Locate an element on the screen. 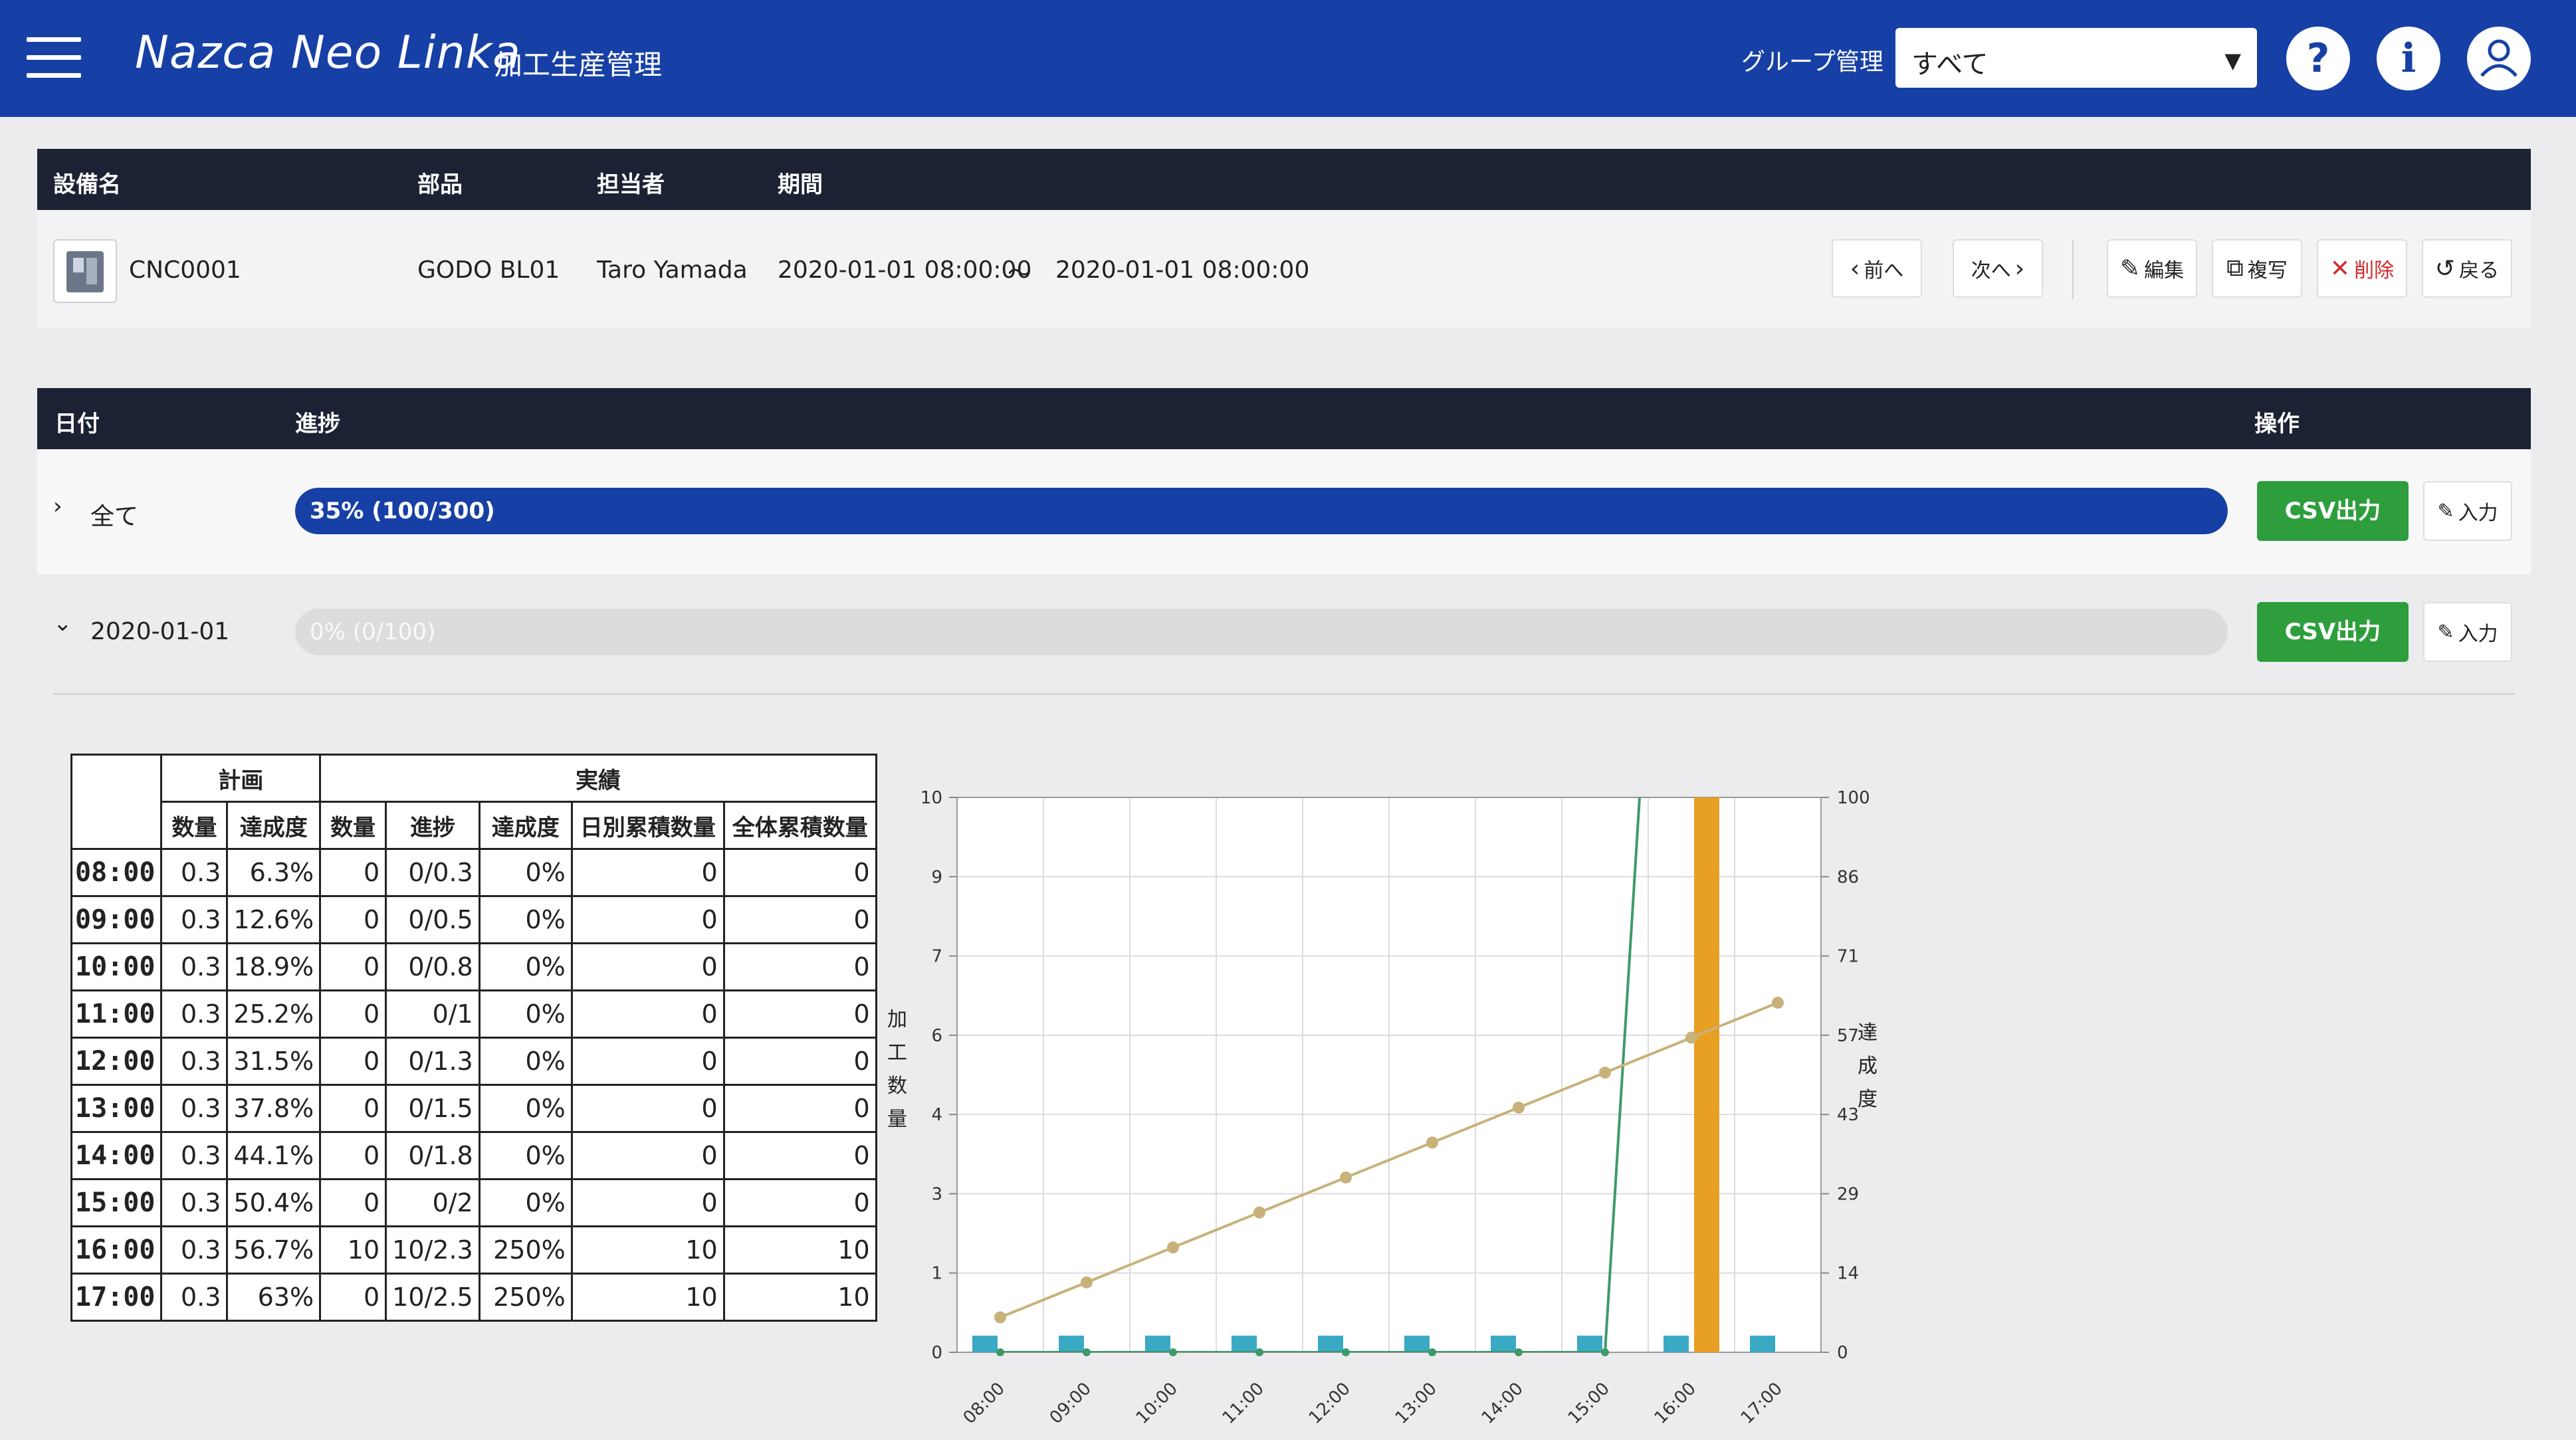 This screenshot has height=1440, width=2576. row-time: 10:00 is located at coordinates (116, 966).